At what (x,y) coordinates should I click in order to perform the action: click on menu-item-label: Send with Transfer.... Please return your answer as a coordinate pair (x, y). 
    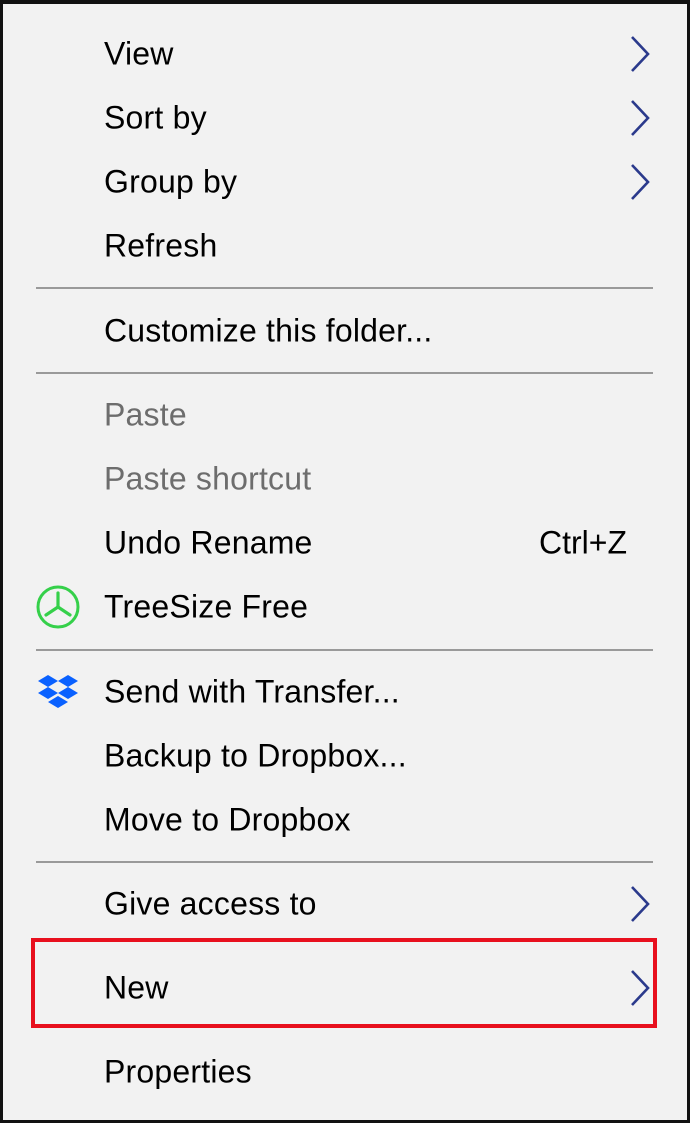
    Looking at the image, I should click on (252, 691).